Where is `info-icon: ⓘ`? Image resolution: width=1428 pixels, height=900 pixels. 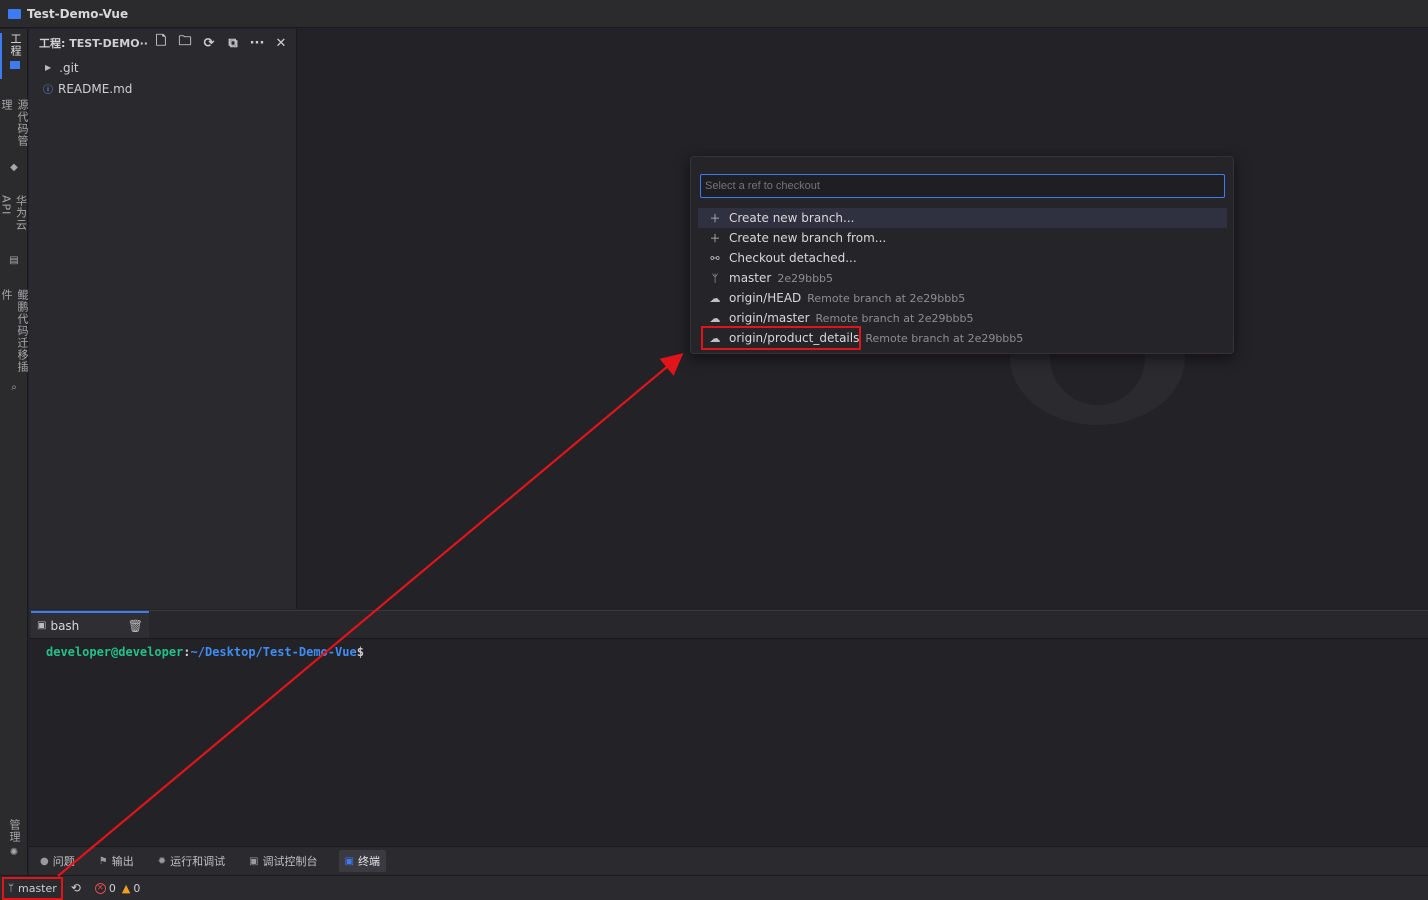 info-icon: ⓘ is located at coordinates (48, 90).